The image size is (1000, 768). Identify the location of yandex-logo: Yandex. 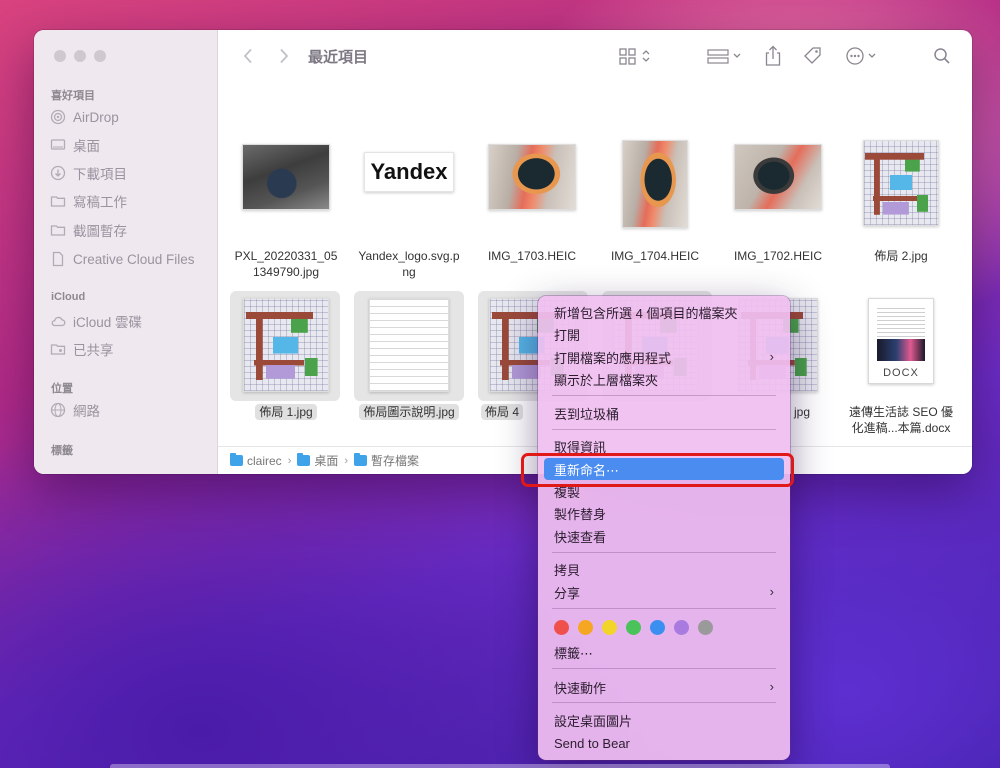
(409, 171).